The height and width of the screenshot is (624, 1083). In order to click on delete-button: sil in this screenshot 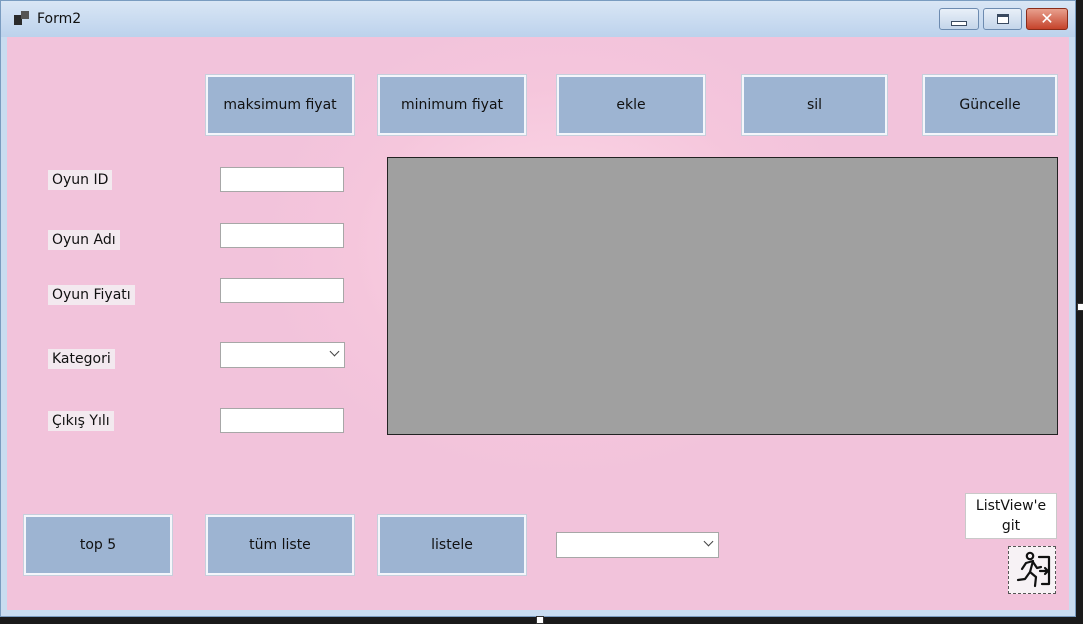, I will do `click(814, 105)`.